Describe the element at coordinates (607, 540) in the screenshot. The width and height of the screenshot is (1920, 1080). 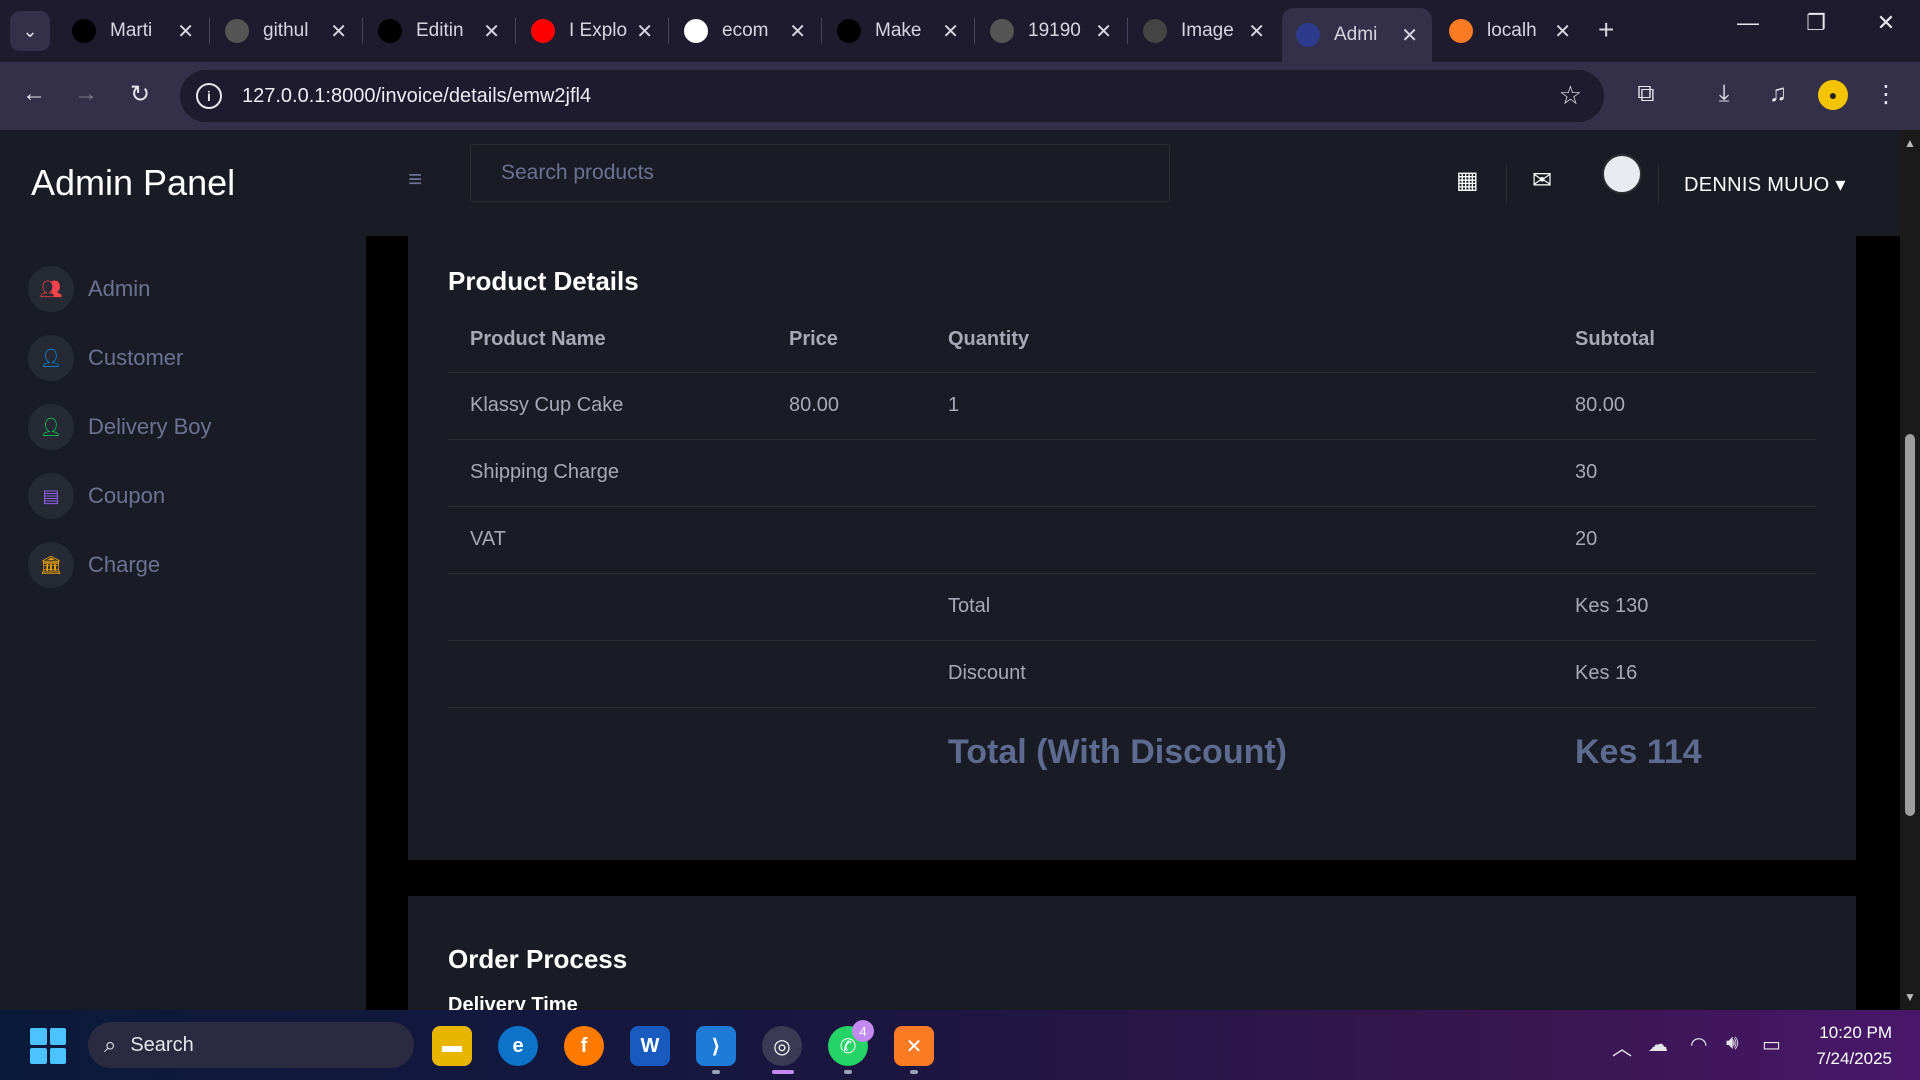
I see `table-cell: VAT` at that location.